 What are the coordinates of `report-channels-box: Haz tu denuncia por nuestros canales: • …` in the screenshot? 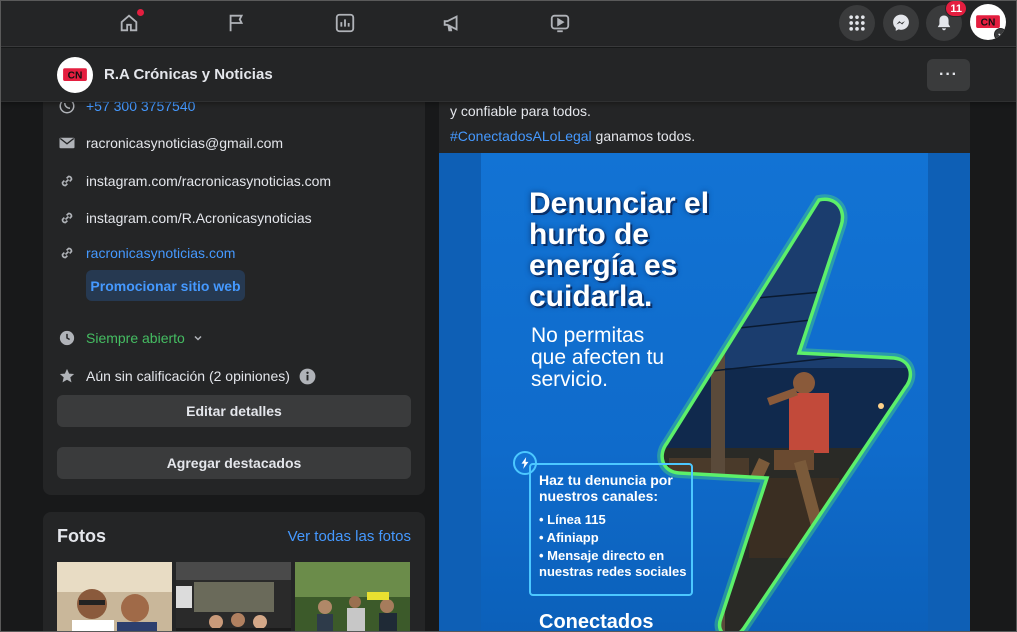 It's located at (611, 529).